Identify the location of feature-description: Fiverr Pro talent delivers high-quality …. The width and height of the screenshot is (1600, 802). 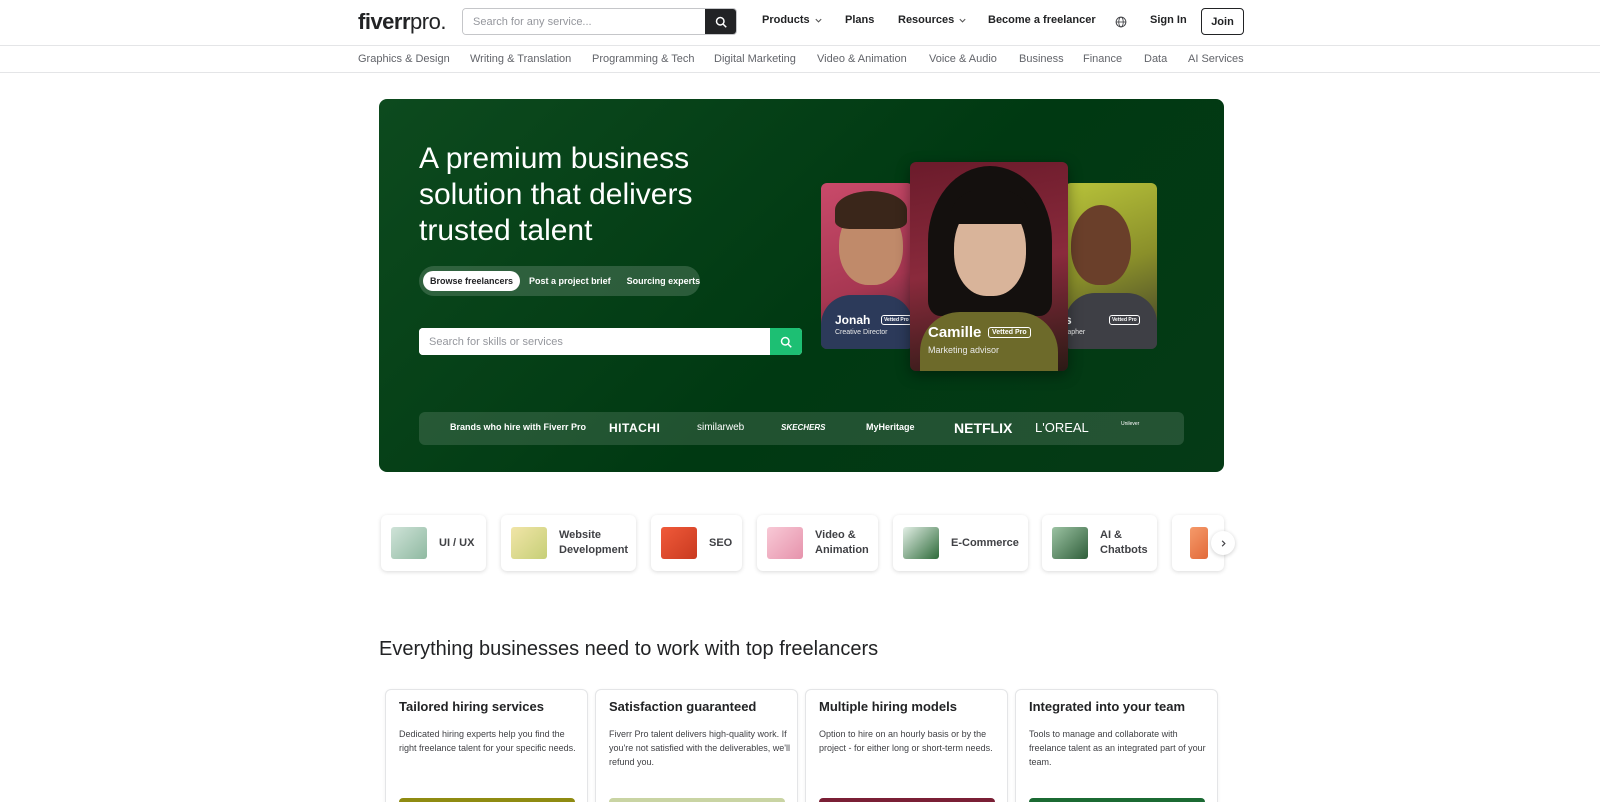
(700, 748).